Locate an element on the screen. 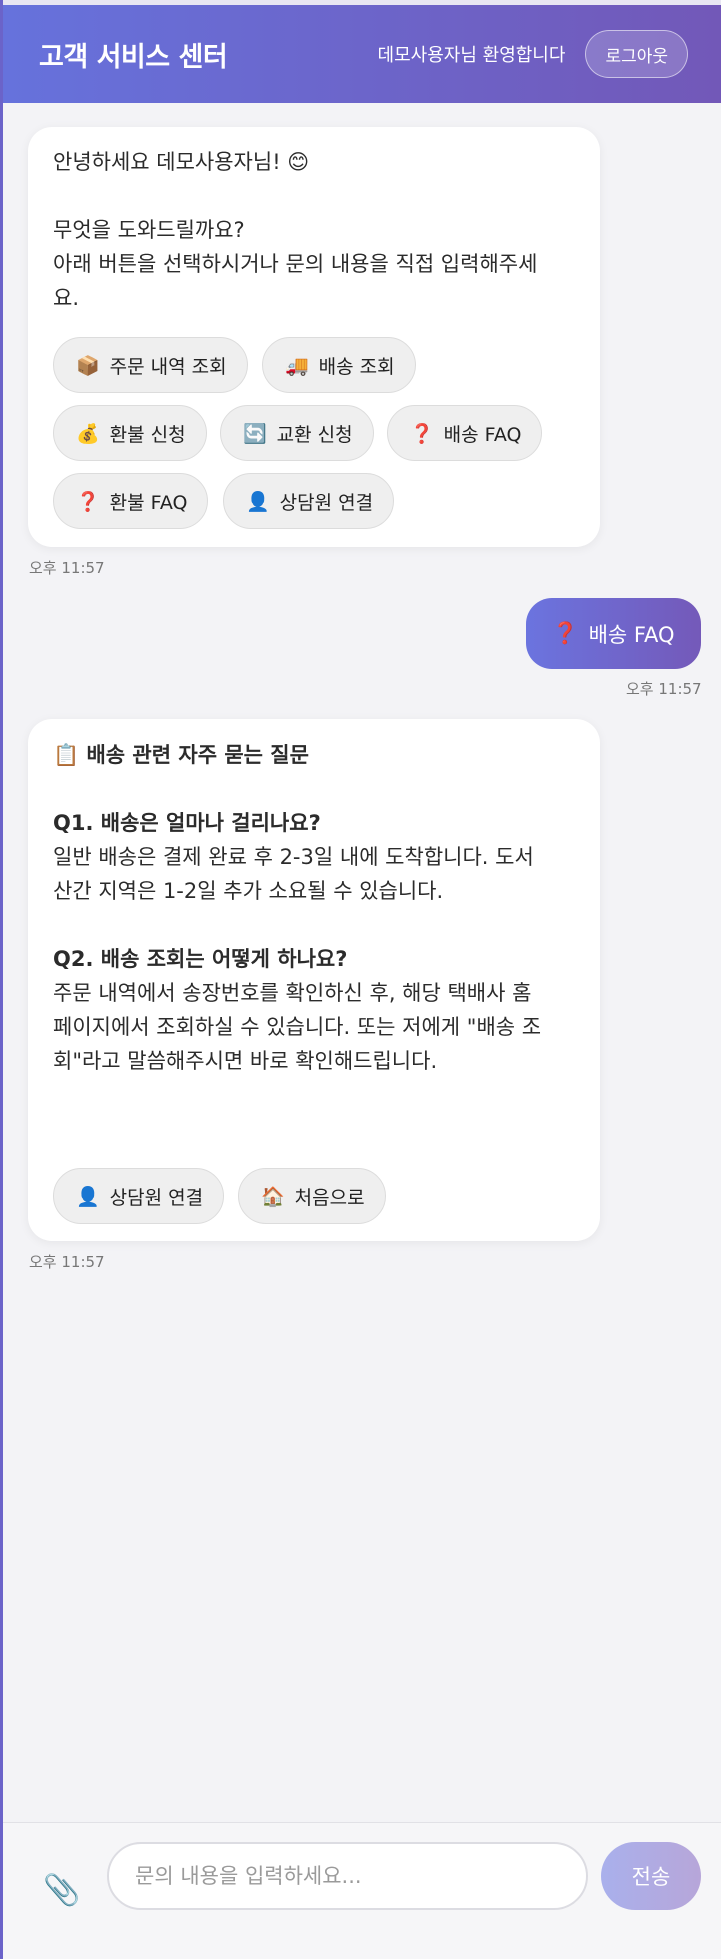 This screenshot has height=1959, width=721. faq-answer-line: 주문 내역에서 송장번호를 확인하신 후, 해당 택배사 홈 is located at coordinates (292, 993).